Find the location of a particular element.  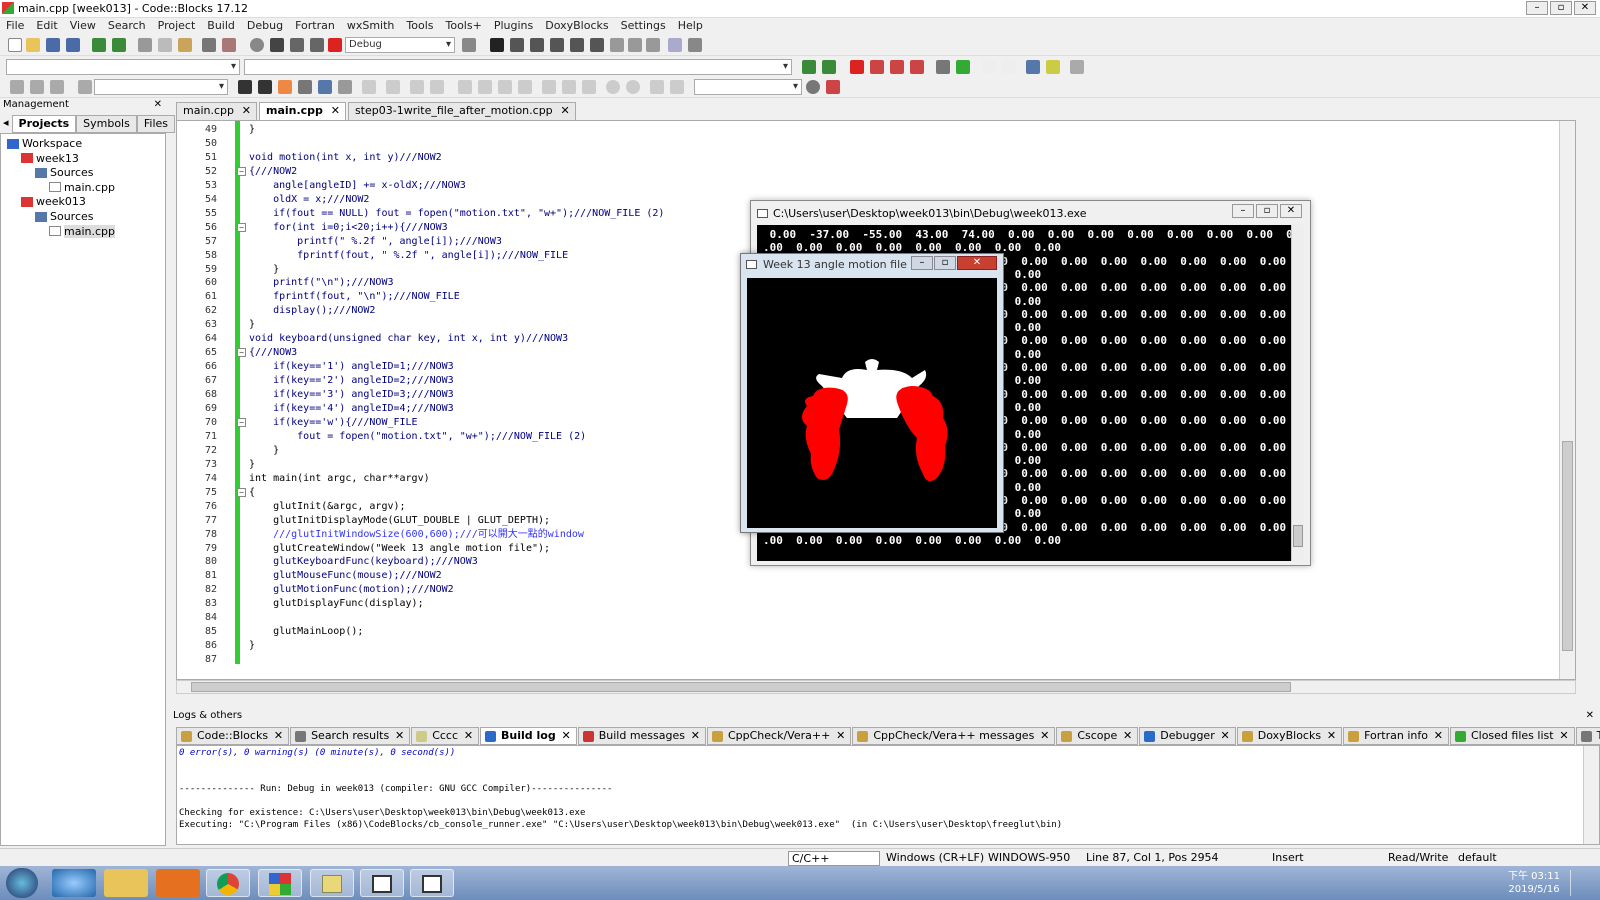

match-case-icon is located at coordinates (345, 87).